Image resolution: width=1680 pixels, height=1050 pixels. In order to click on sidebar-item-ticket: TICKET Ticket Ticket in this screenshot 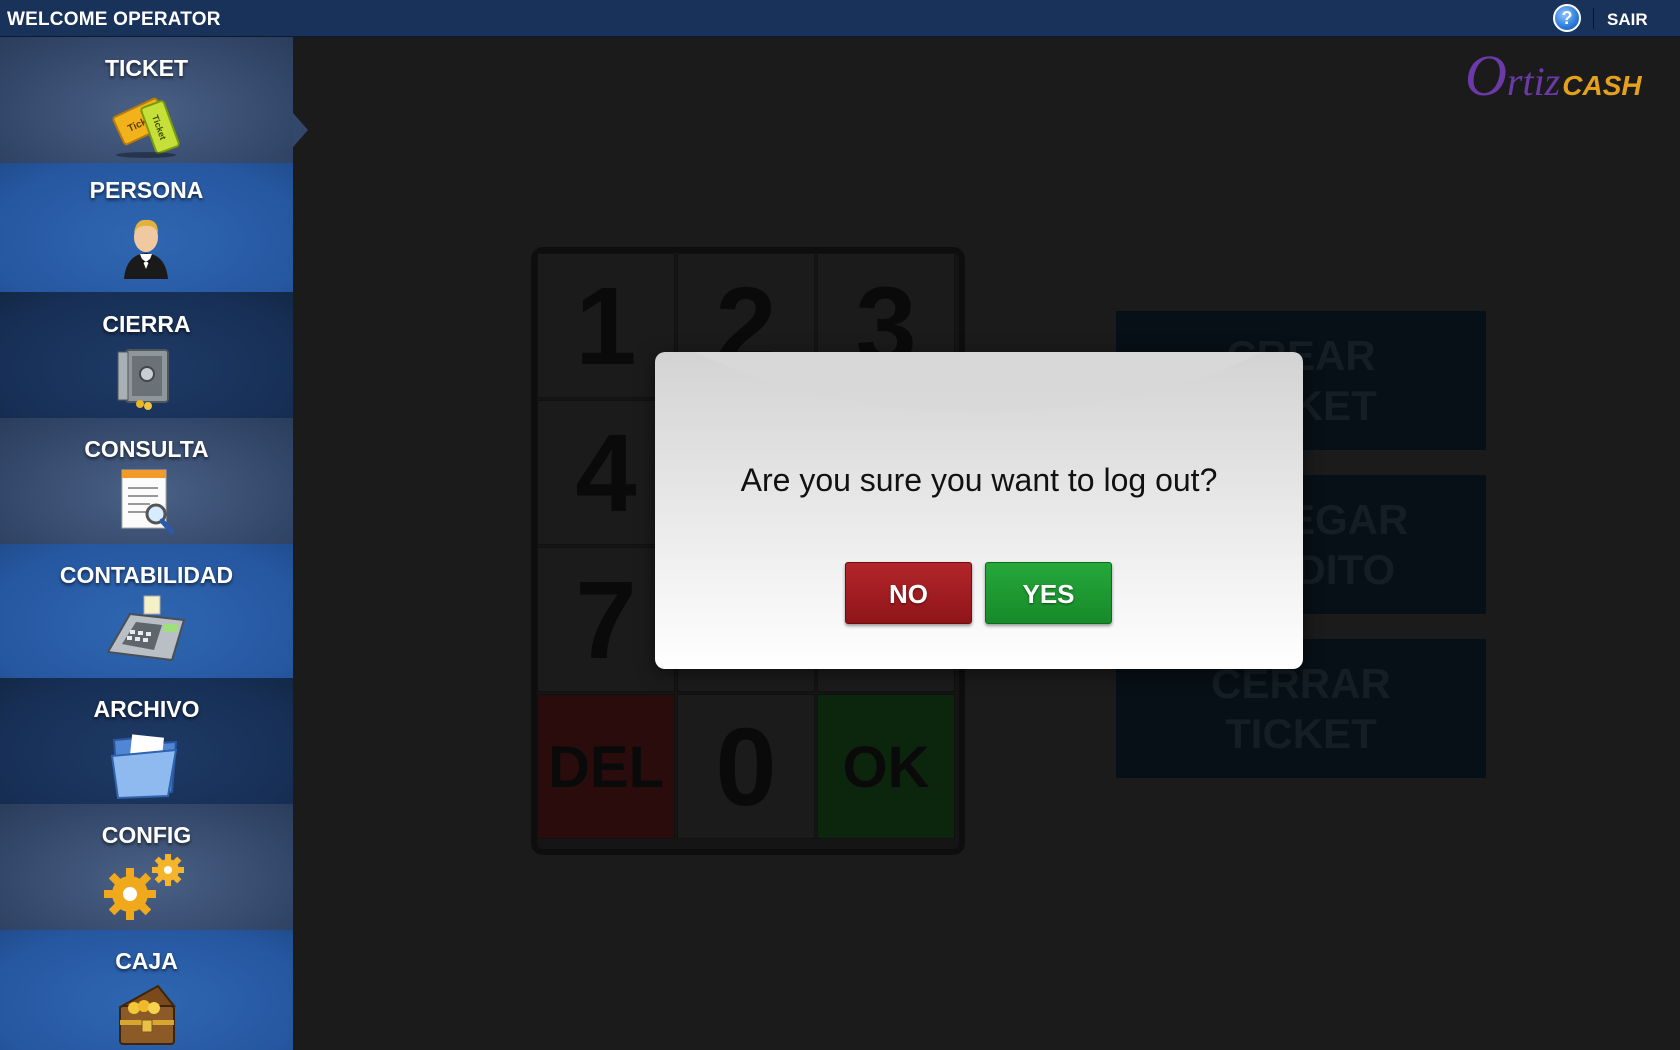, I will do `click(146, 100)`.